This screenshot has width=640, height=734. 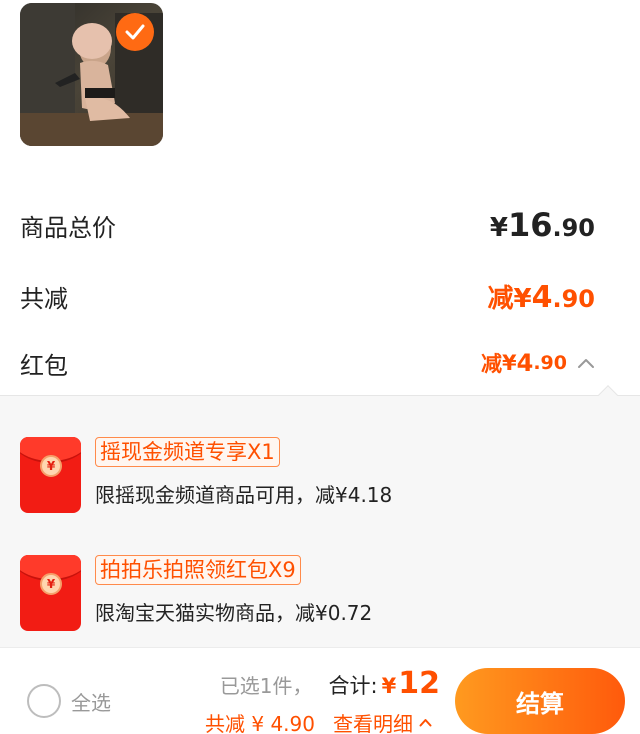 What do you see at coordinates (244, 495) in the screenshot?
I see `coupon-description: 限摇现金频道商品可用，减¥4.18` at bounding box center [244, 495].